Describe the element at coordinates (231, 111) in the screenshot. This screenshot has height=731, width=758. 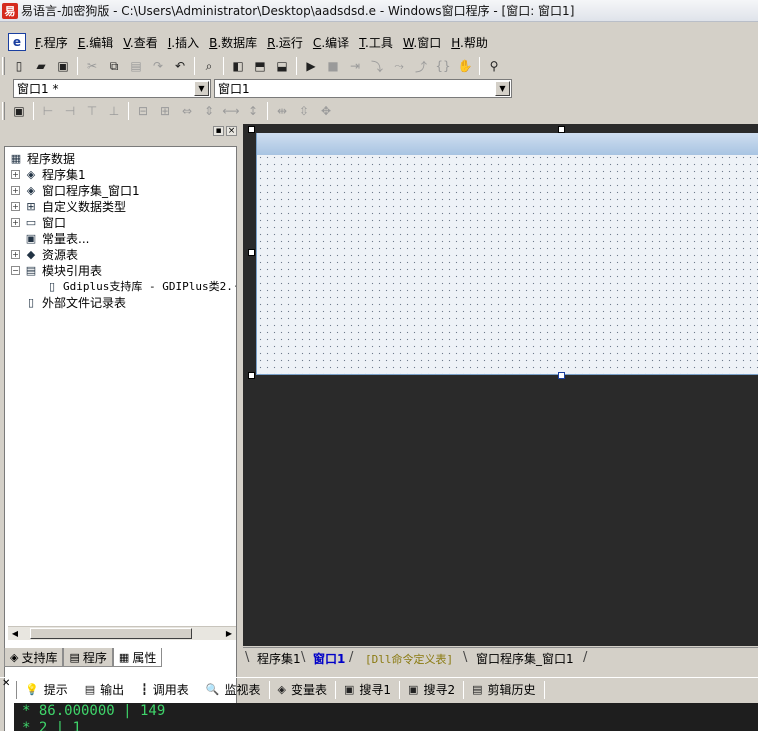
I see `space-horizontal-icon: ⟷` at that location.